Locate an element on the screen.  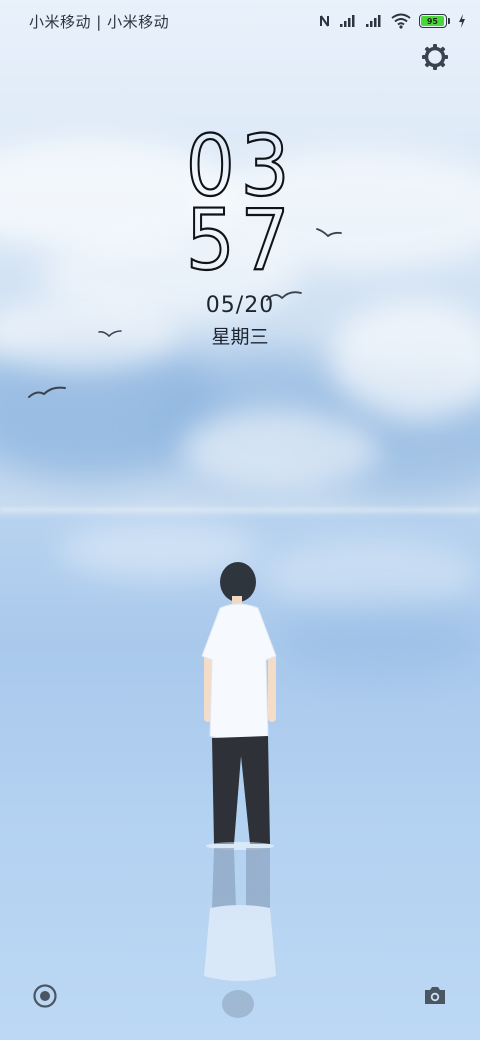
signal-icon-sim2 is located at coordinates (373, 21).